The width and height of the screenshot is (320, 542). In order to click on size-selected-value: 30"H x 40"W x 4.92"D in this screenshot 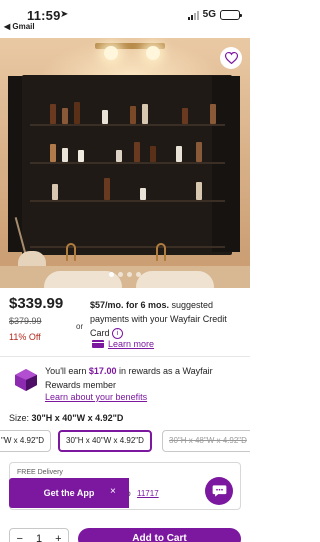, I will do `click(77, 418)`.